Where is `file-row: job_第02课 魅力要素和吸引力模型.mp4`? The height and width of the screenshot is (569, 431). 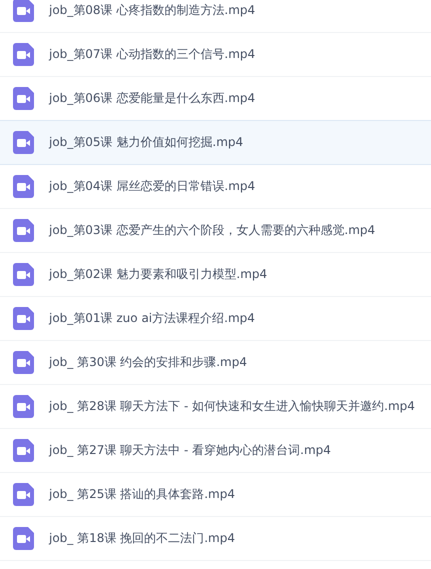 file-row: job_第02课 魅力要素和吸引力模型.mp4 is located at coordinates (215, 274).